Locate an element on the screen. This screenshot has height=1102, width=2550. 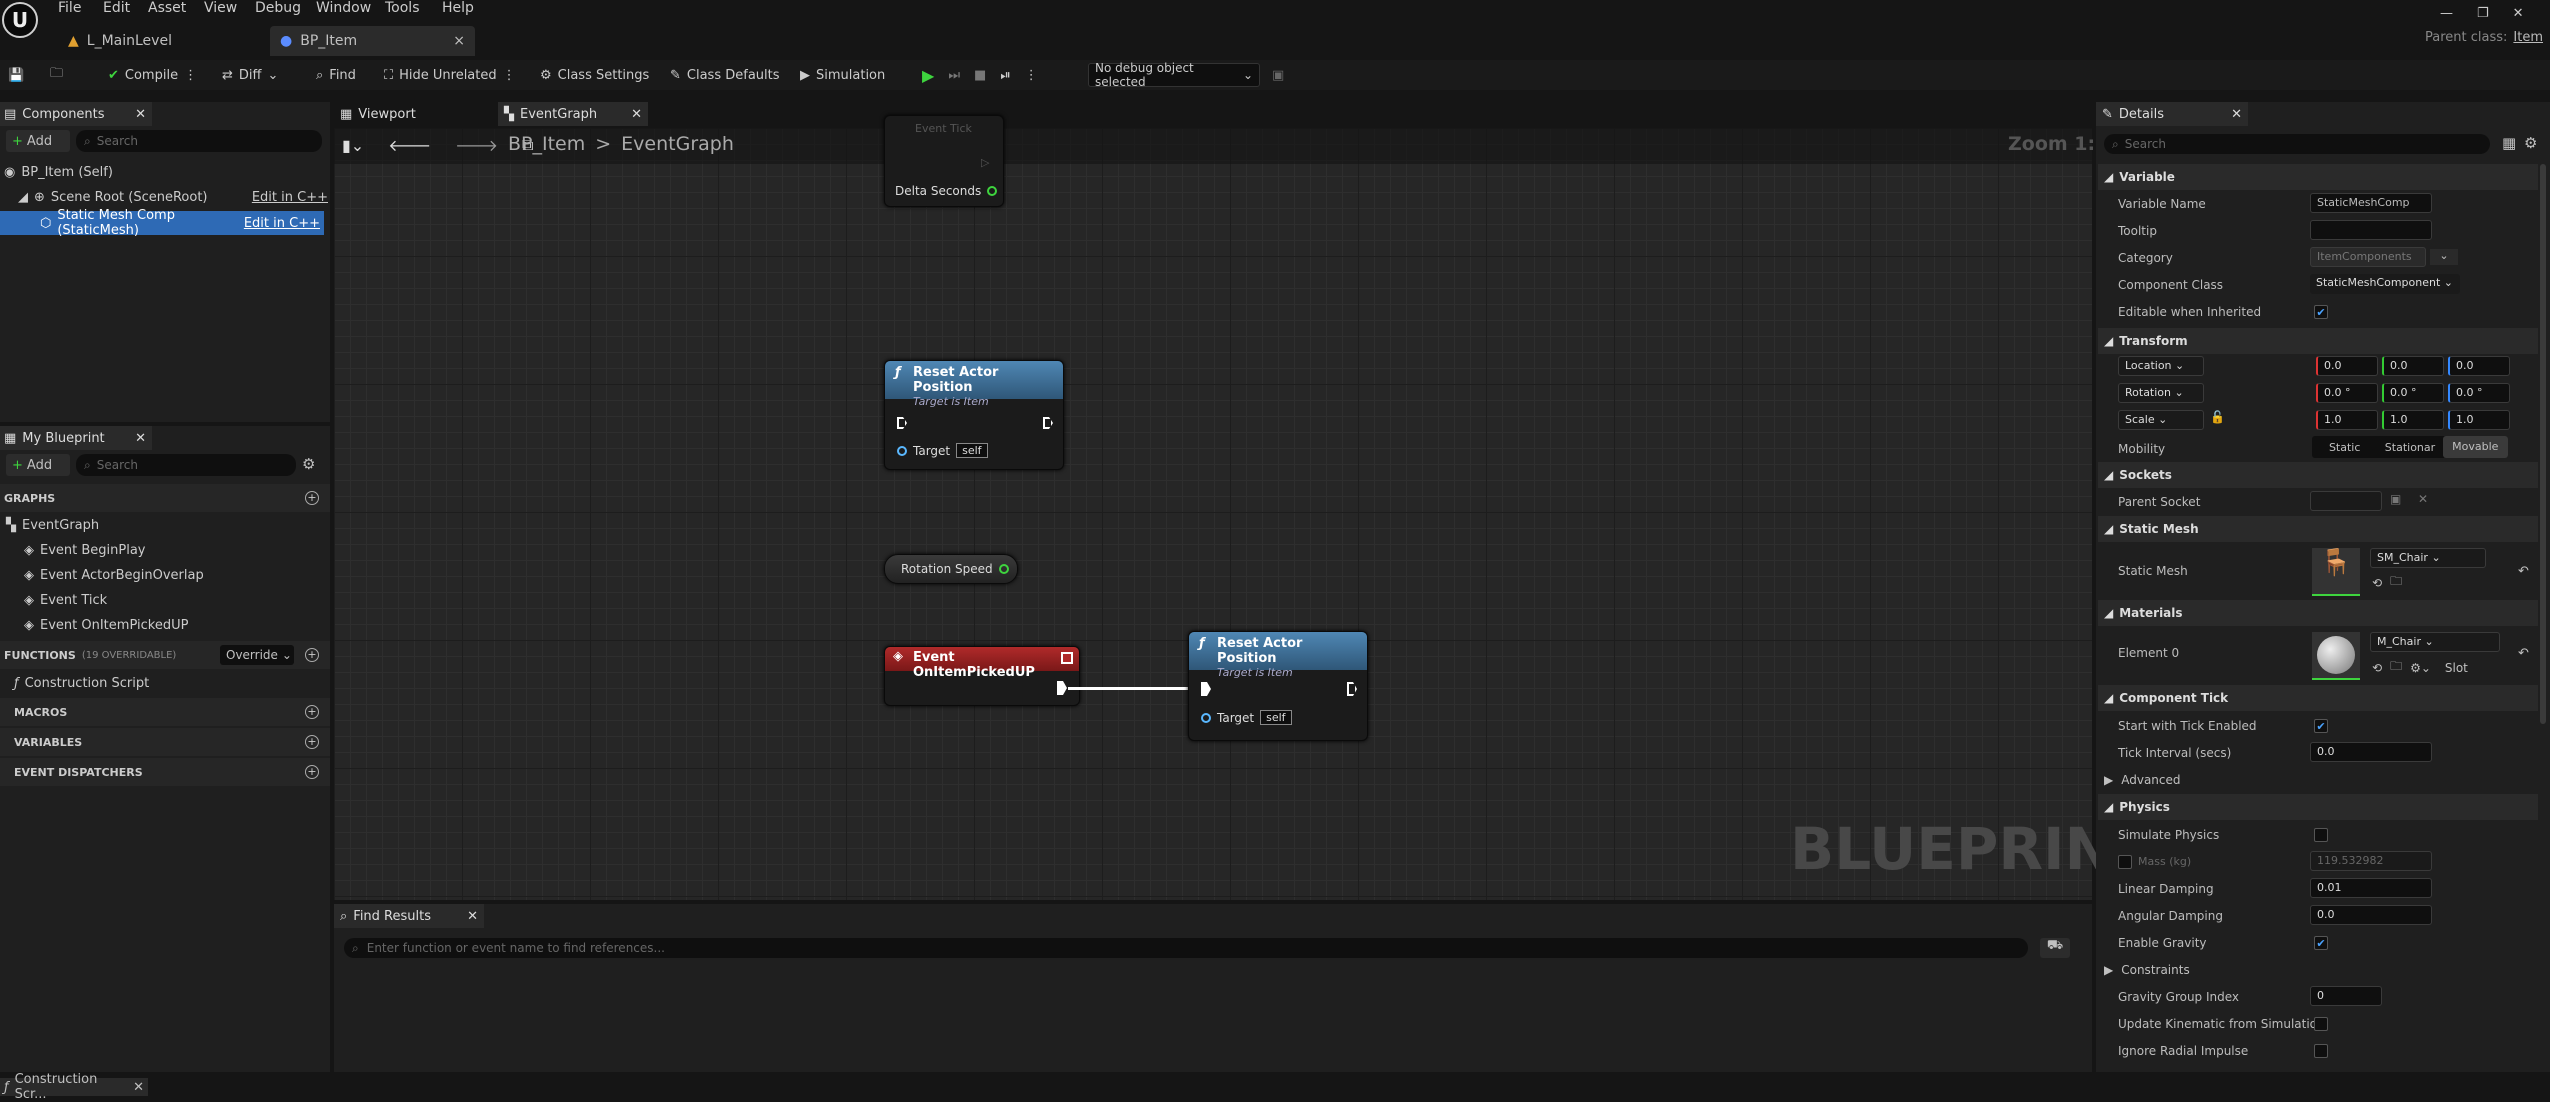
dispatchers-section-header: EVENT DISPATCHERS is located at coordinates (165, 772).